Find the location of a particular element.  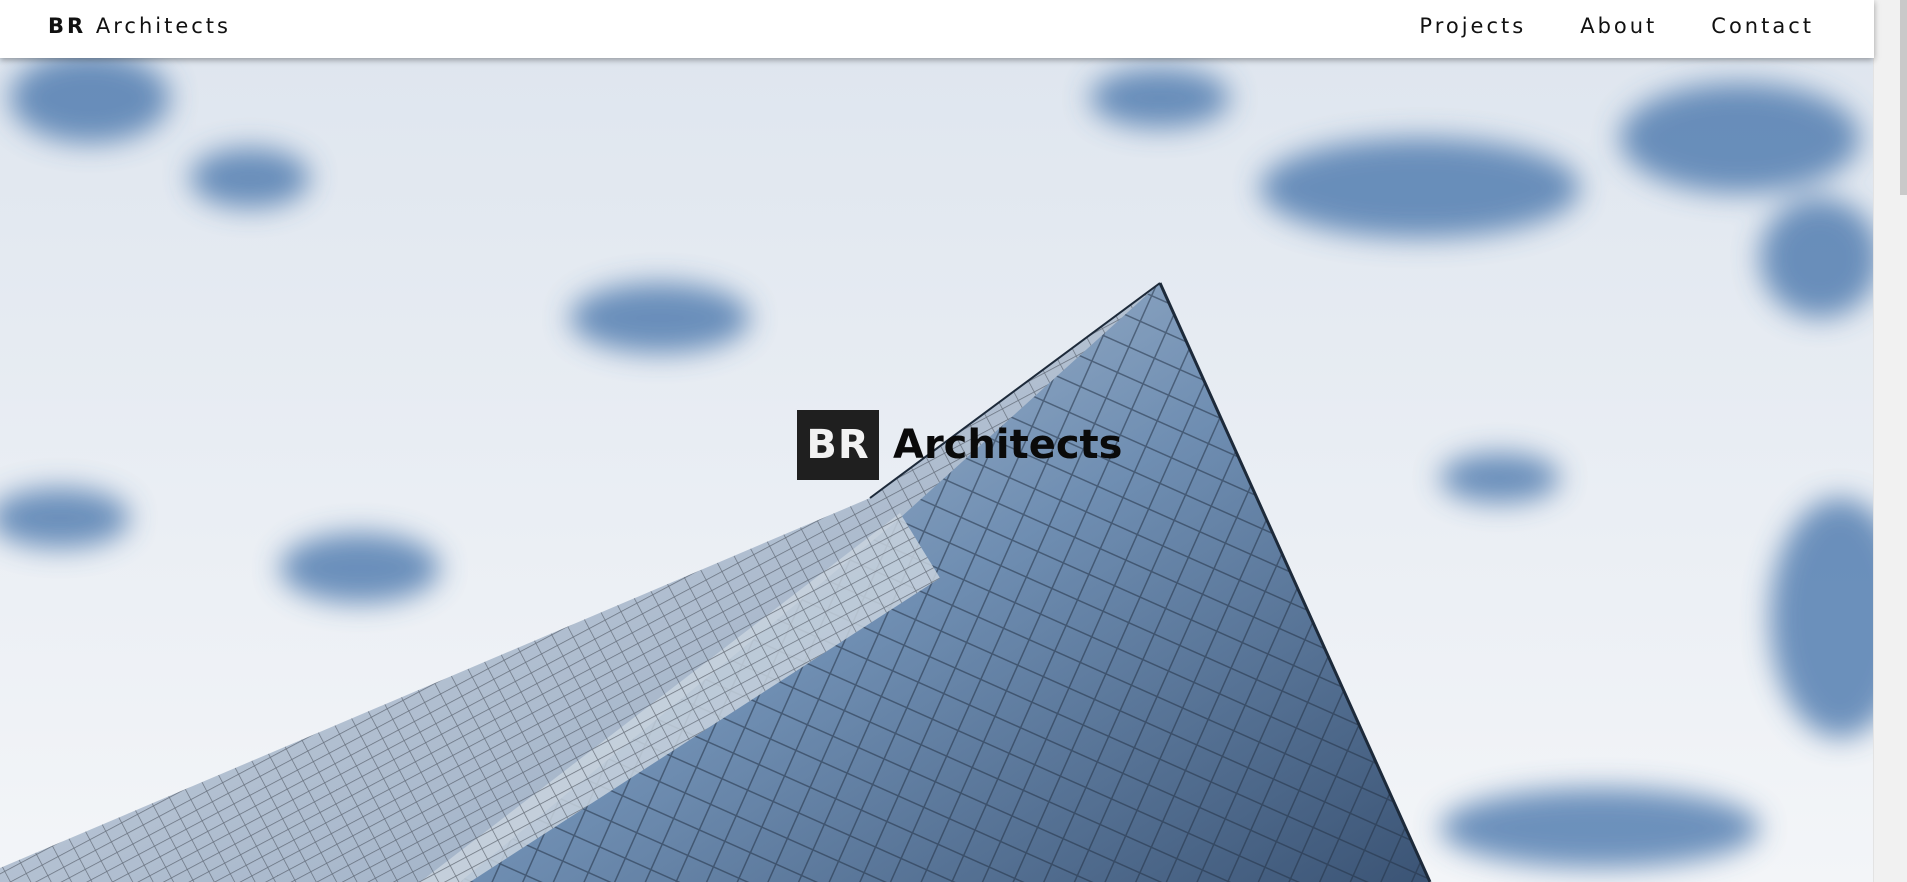

site-brand: BR Architects is located at coordinates (139, 26).